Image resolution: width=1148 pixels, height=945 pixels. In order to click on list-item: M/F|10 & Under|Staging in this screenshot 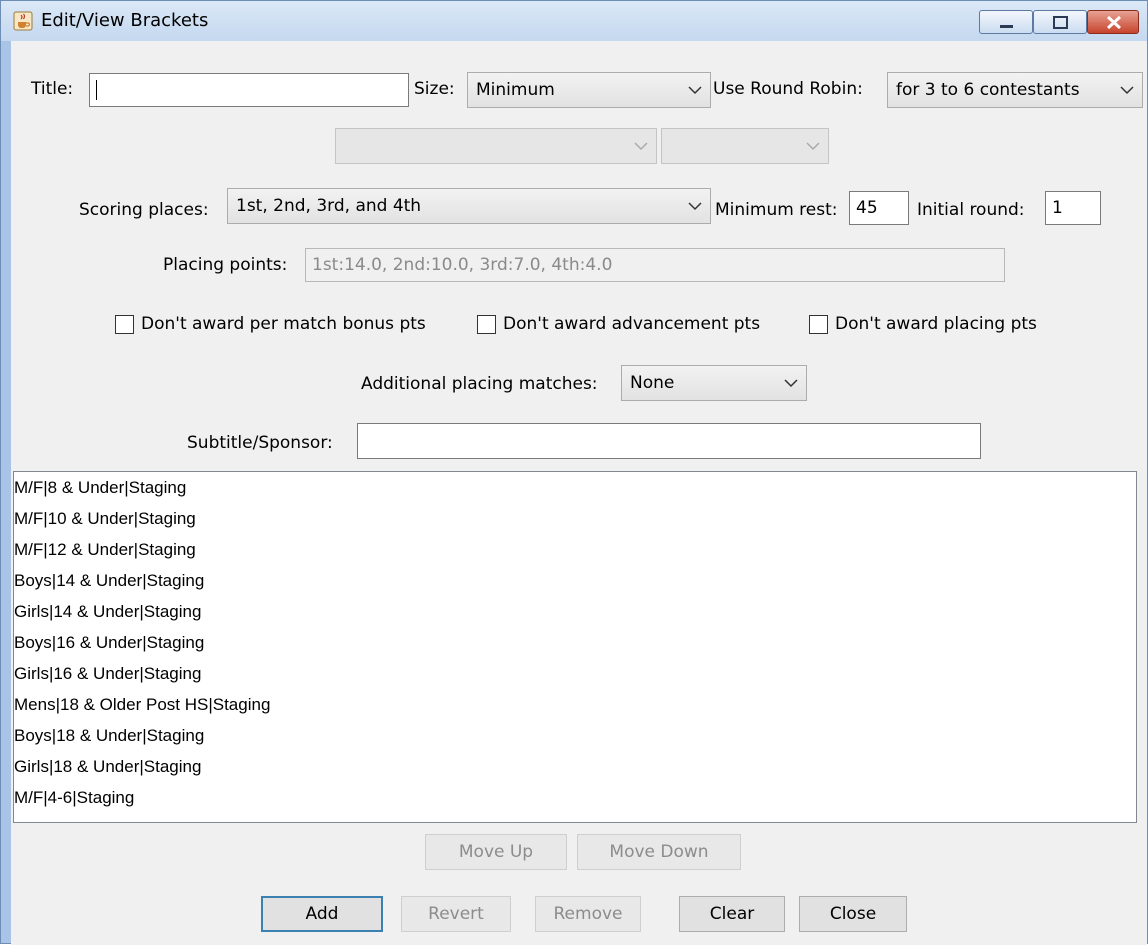, I will do `click(575, 518)`.